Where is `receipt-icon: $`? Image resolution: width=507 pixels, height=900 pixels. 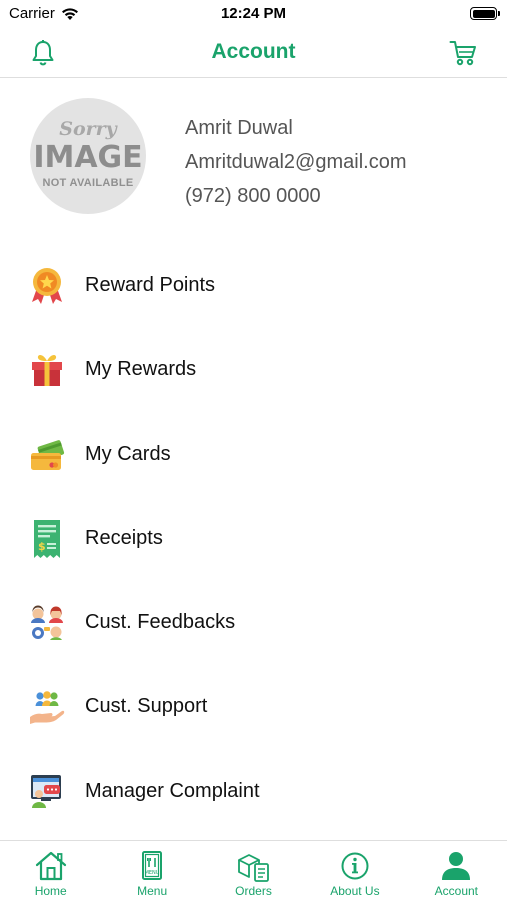
receipt-icon: $ is located at coordinates (47, 538).